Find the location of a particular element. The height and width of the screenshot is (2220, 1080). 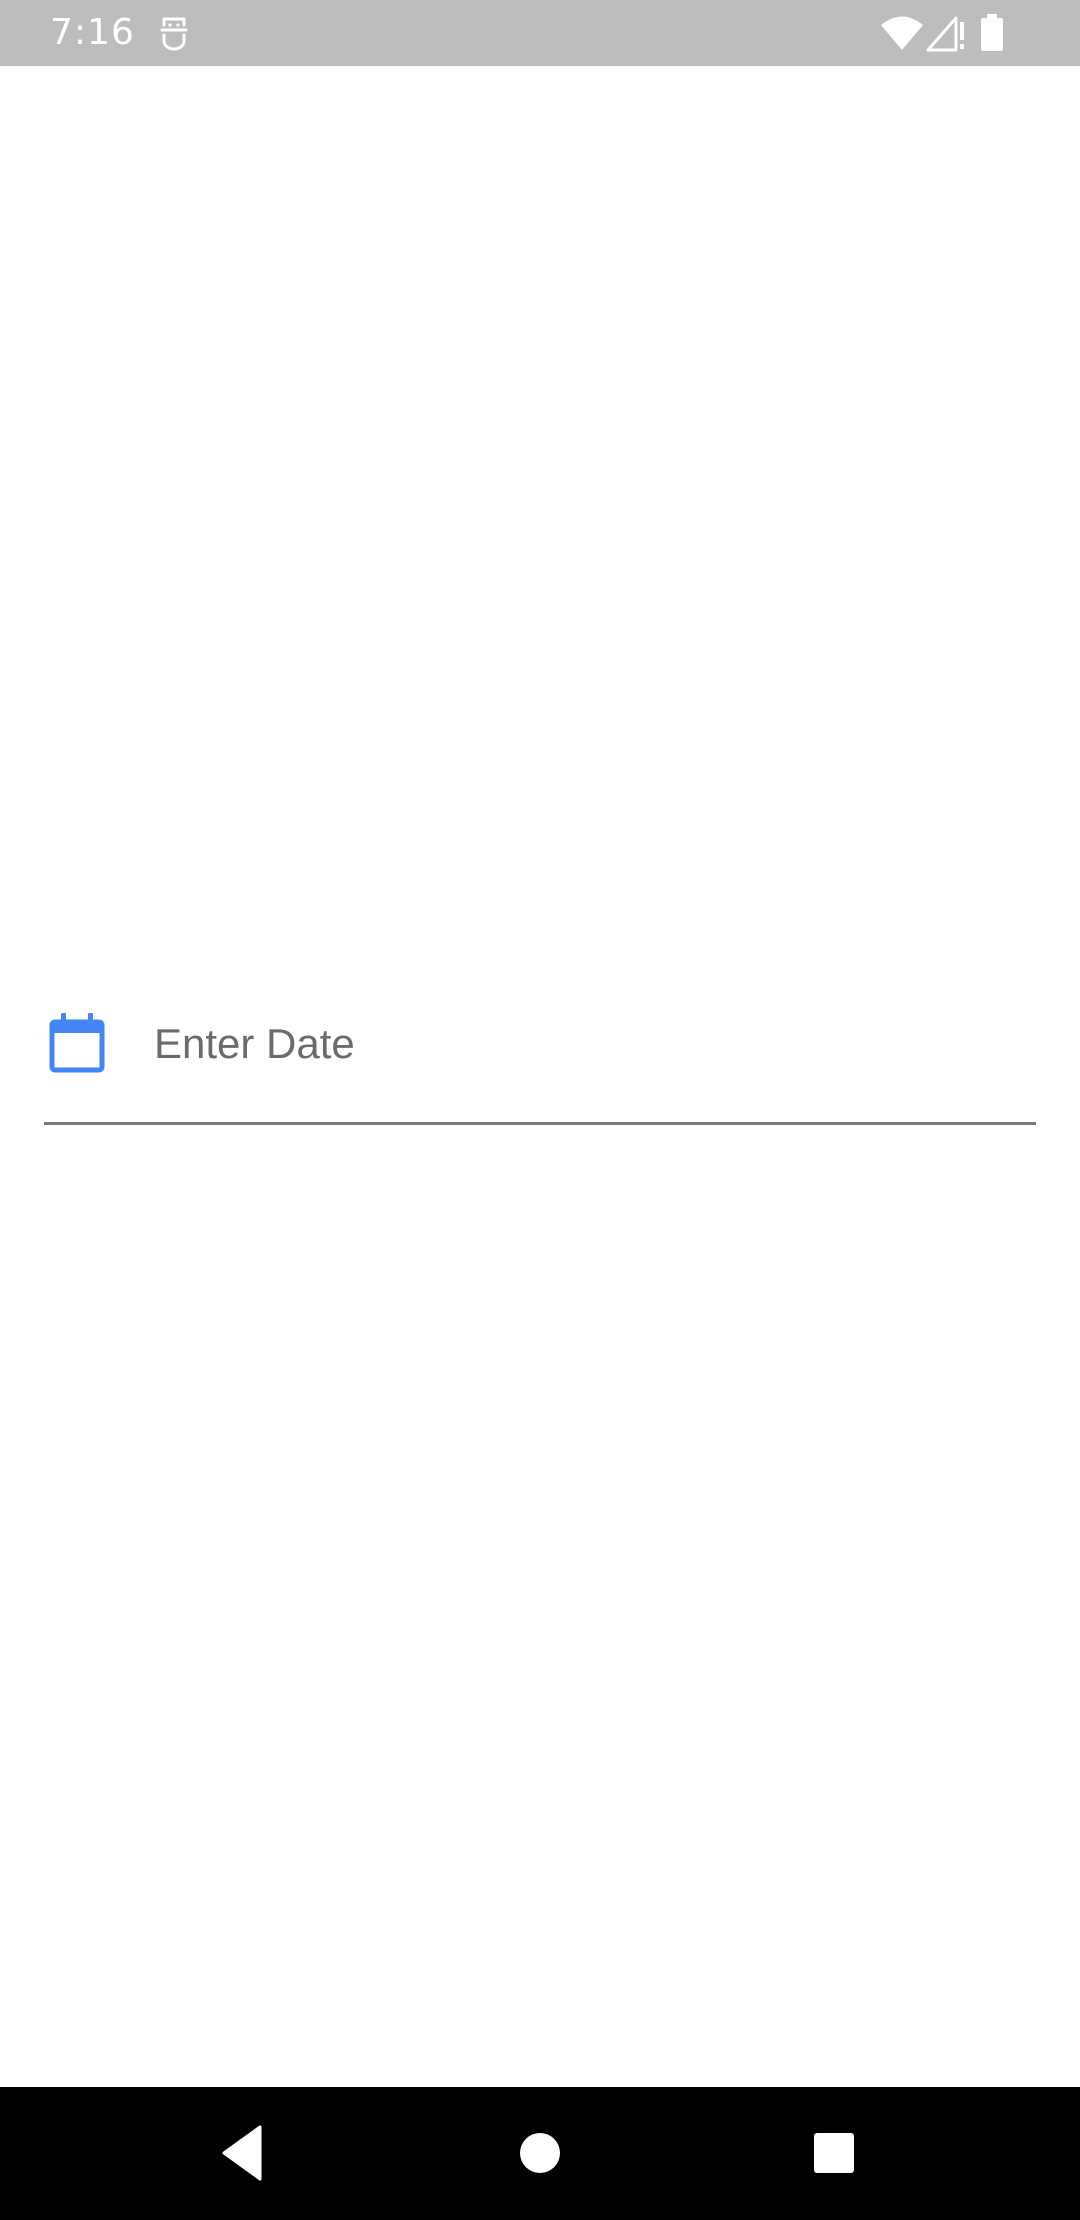

home-icon is located at coordinates (540, 2153).